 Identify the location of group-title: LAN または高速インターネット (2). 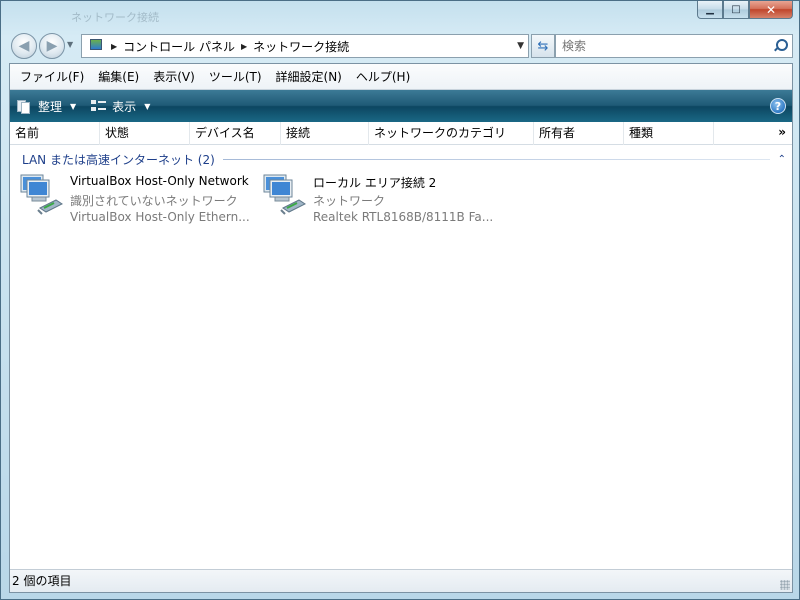
(118, 159).